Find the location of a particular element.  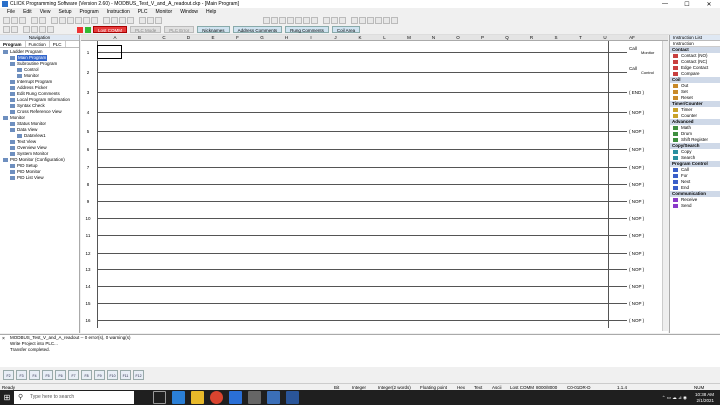

menu-help: Help is located at coordinates (211, 12).